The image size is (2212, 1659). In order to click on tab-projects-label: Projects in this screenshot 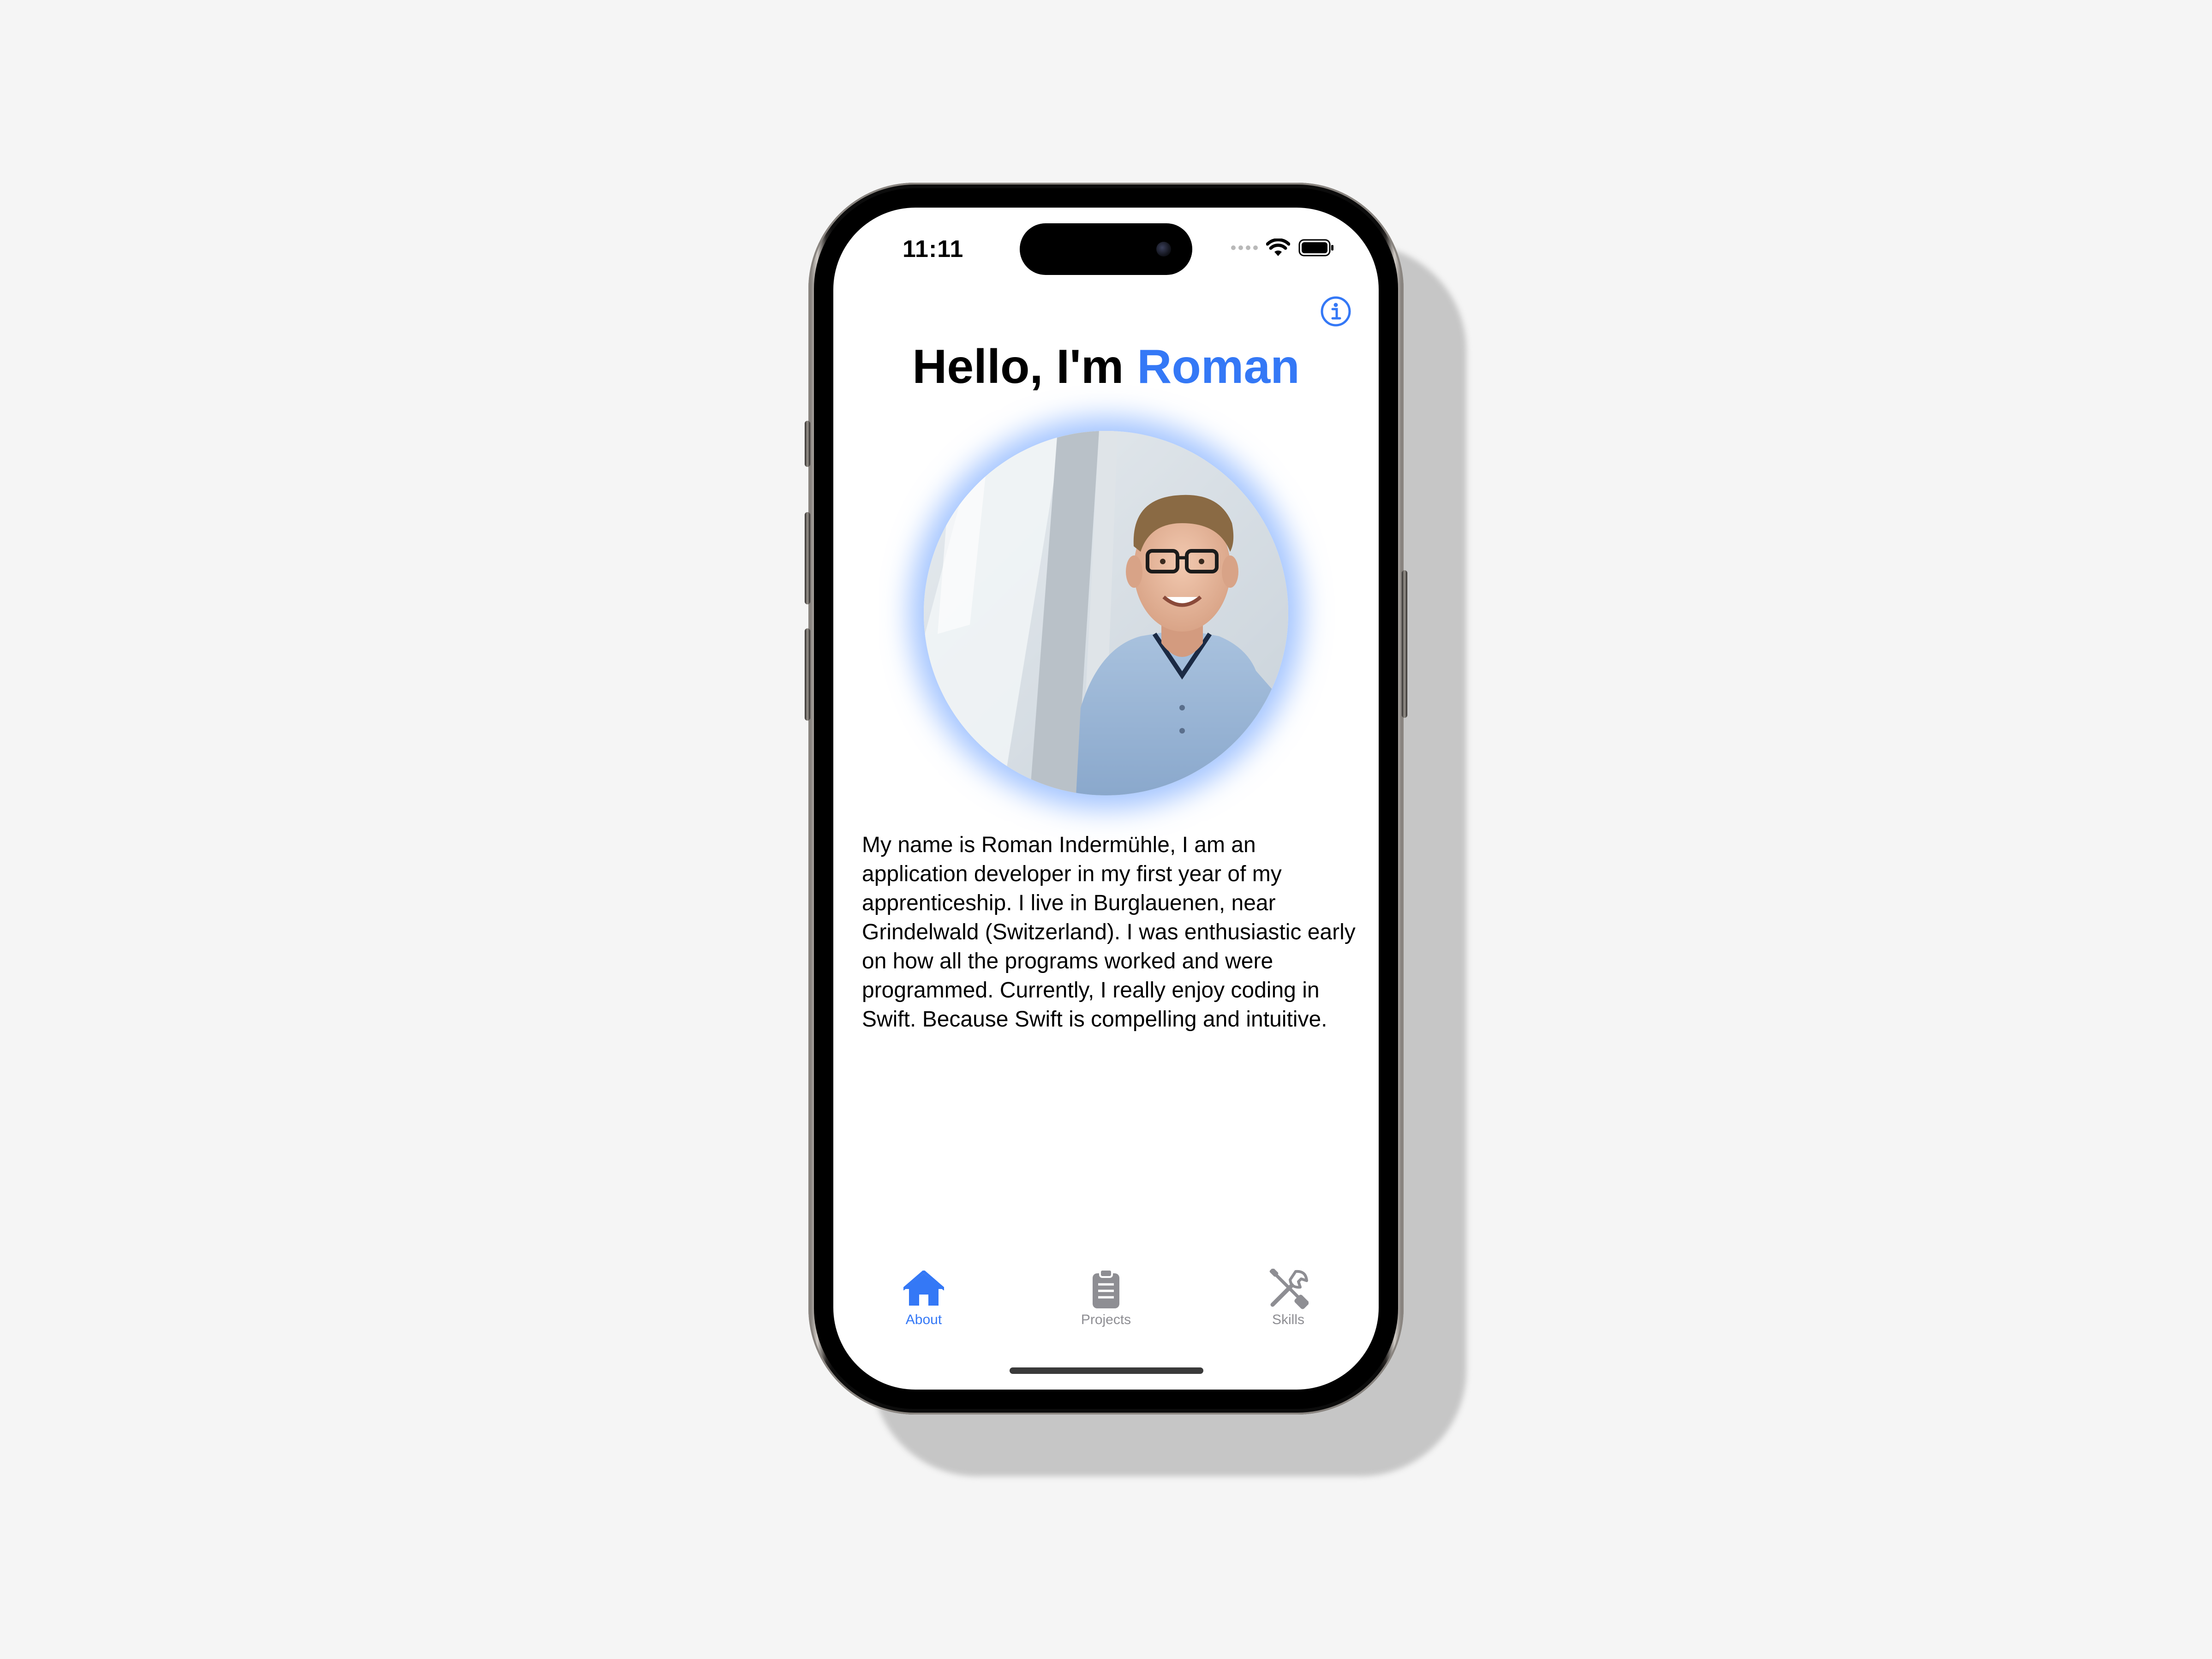, I will do `click(1106, 1319)`.